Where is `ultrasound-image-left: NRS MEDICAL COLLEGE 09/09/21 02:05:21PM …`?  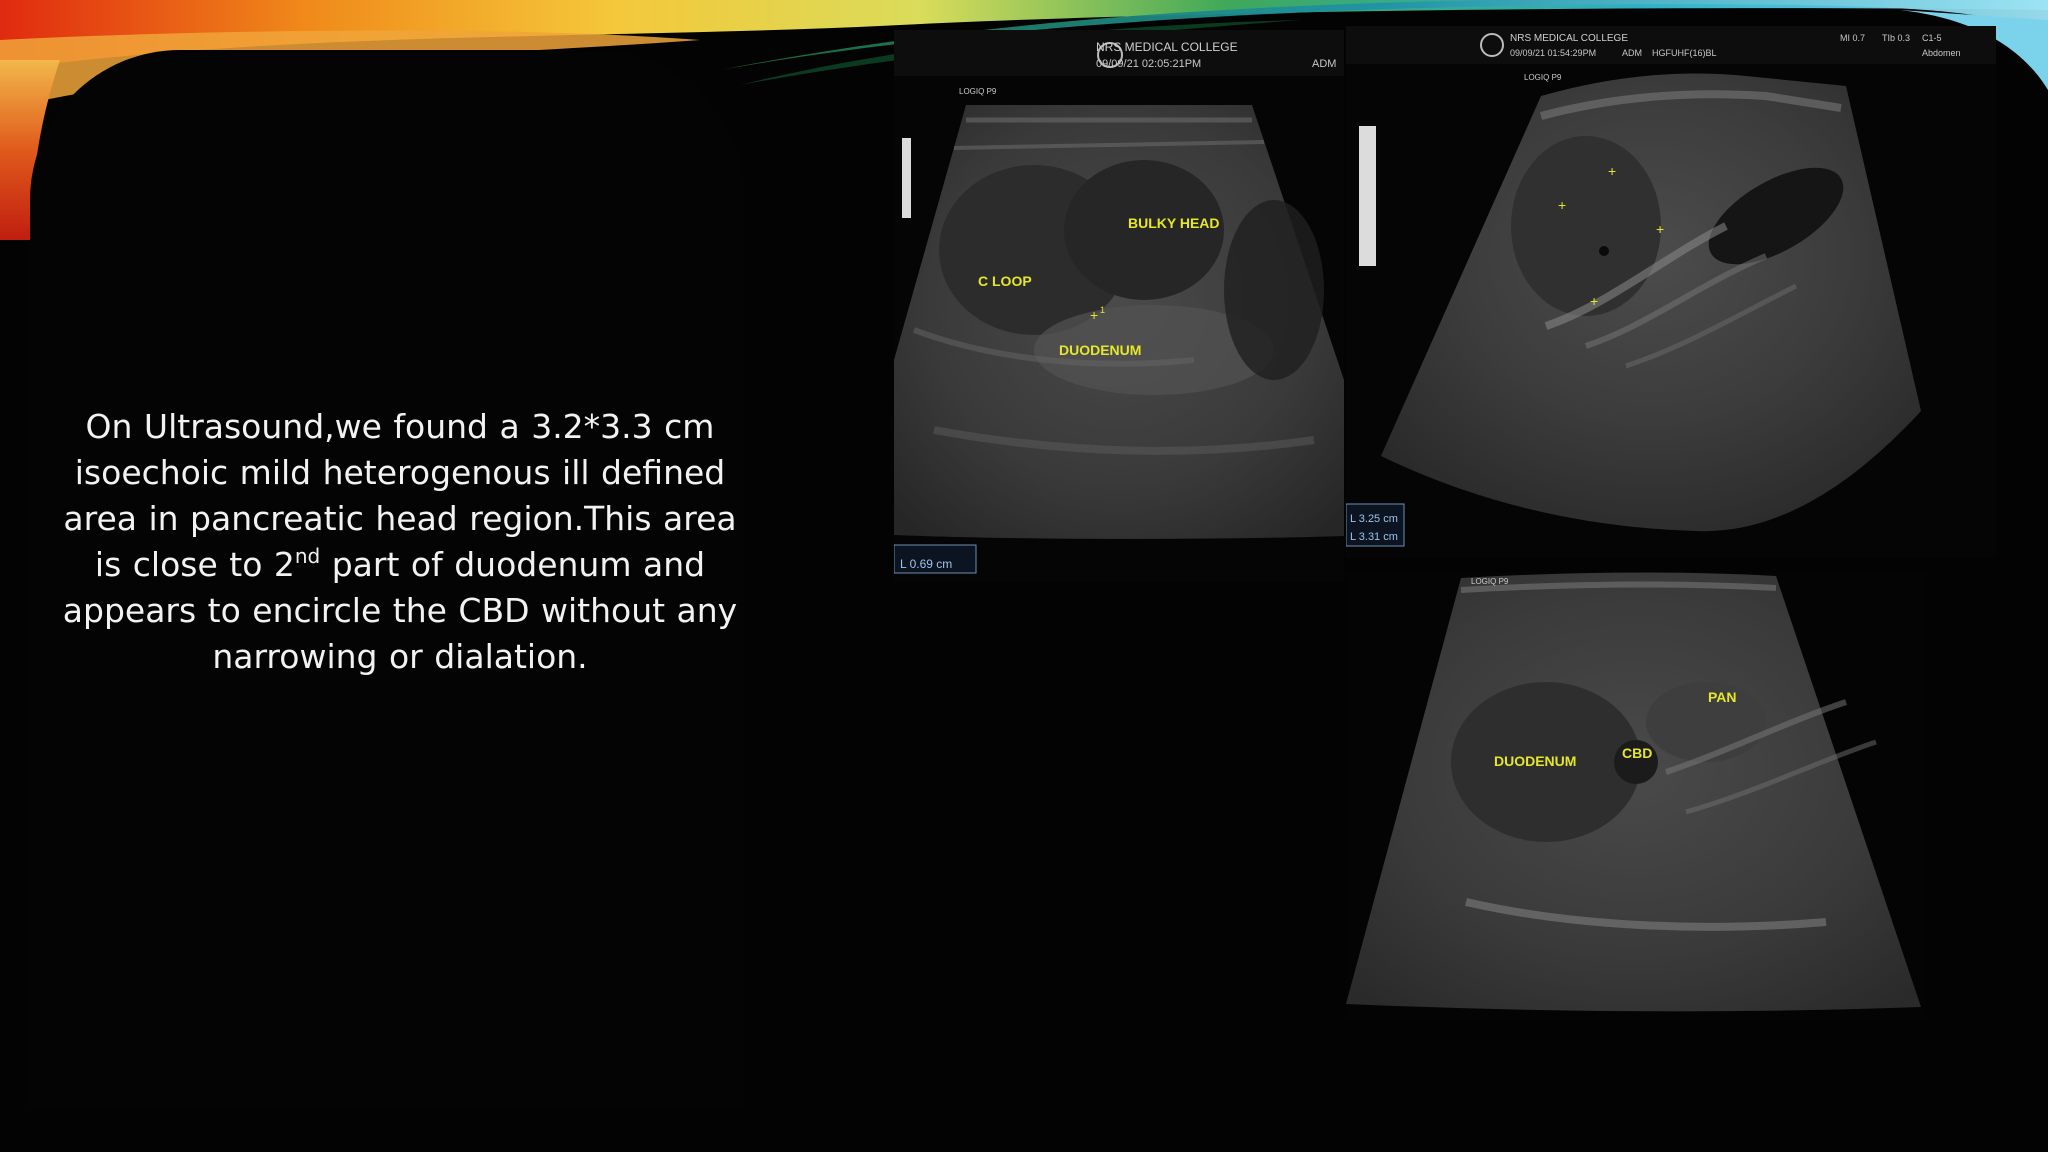
ultrasound-image-left: NRS MEDICAL COLLEGE 09/09/21 02:05:21PM … is located at coordinates (1119, 306).